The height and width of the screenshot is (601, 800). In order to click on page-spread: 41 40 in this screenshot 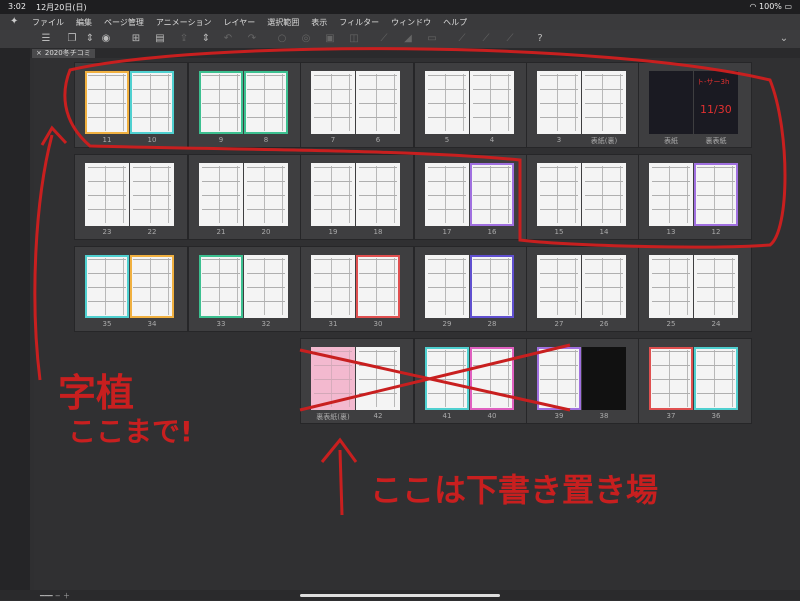, I will do `click(471, 381)`.